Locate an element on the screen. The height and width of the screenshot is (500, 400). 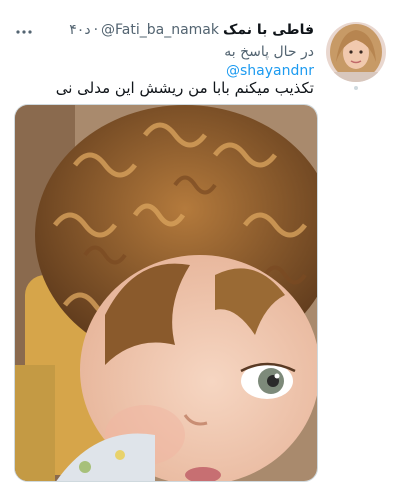
display-name: فاطی با نمک is located at coordinates (268, 30).